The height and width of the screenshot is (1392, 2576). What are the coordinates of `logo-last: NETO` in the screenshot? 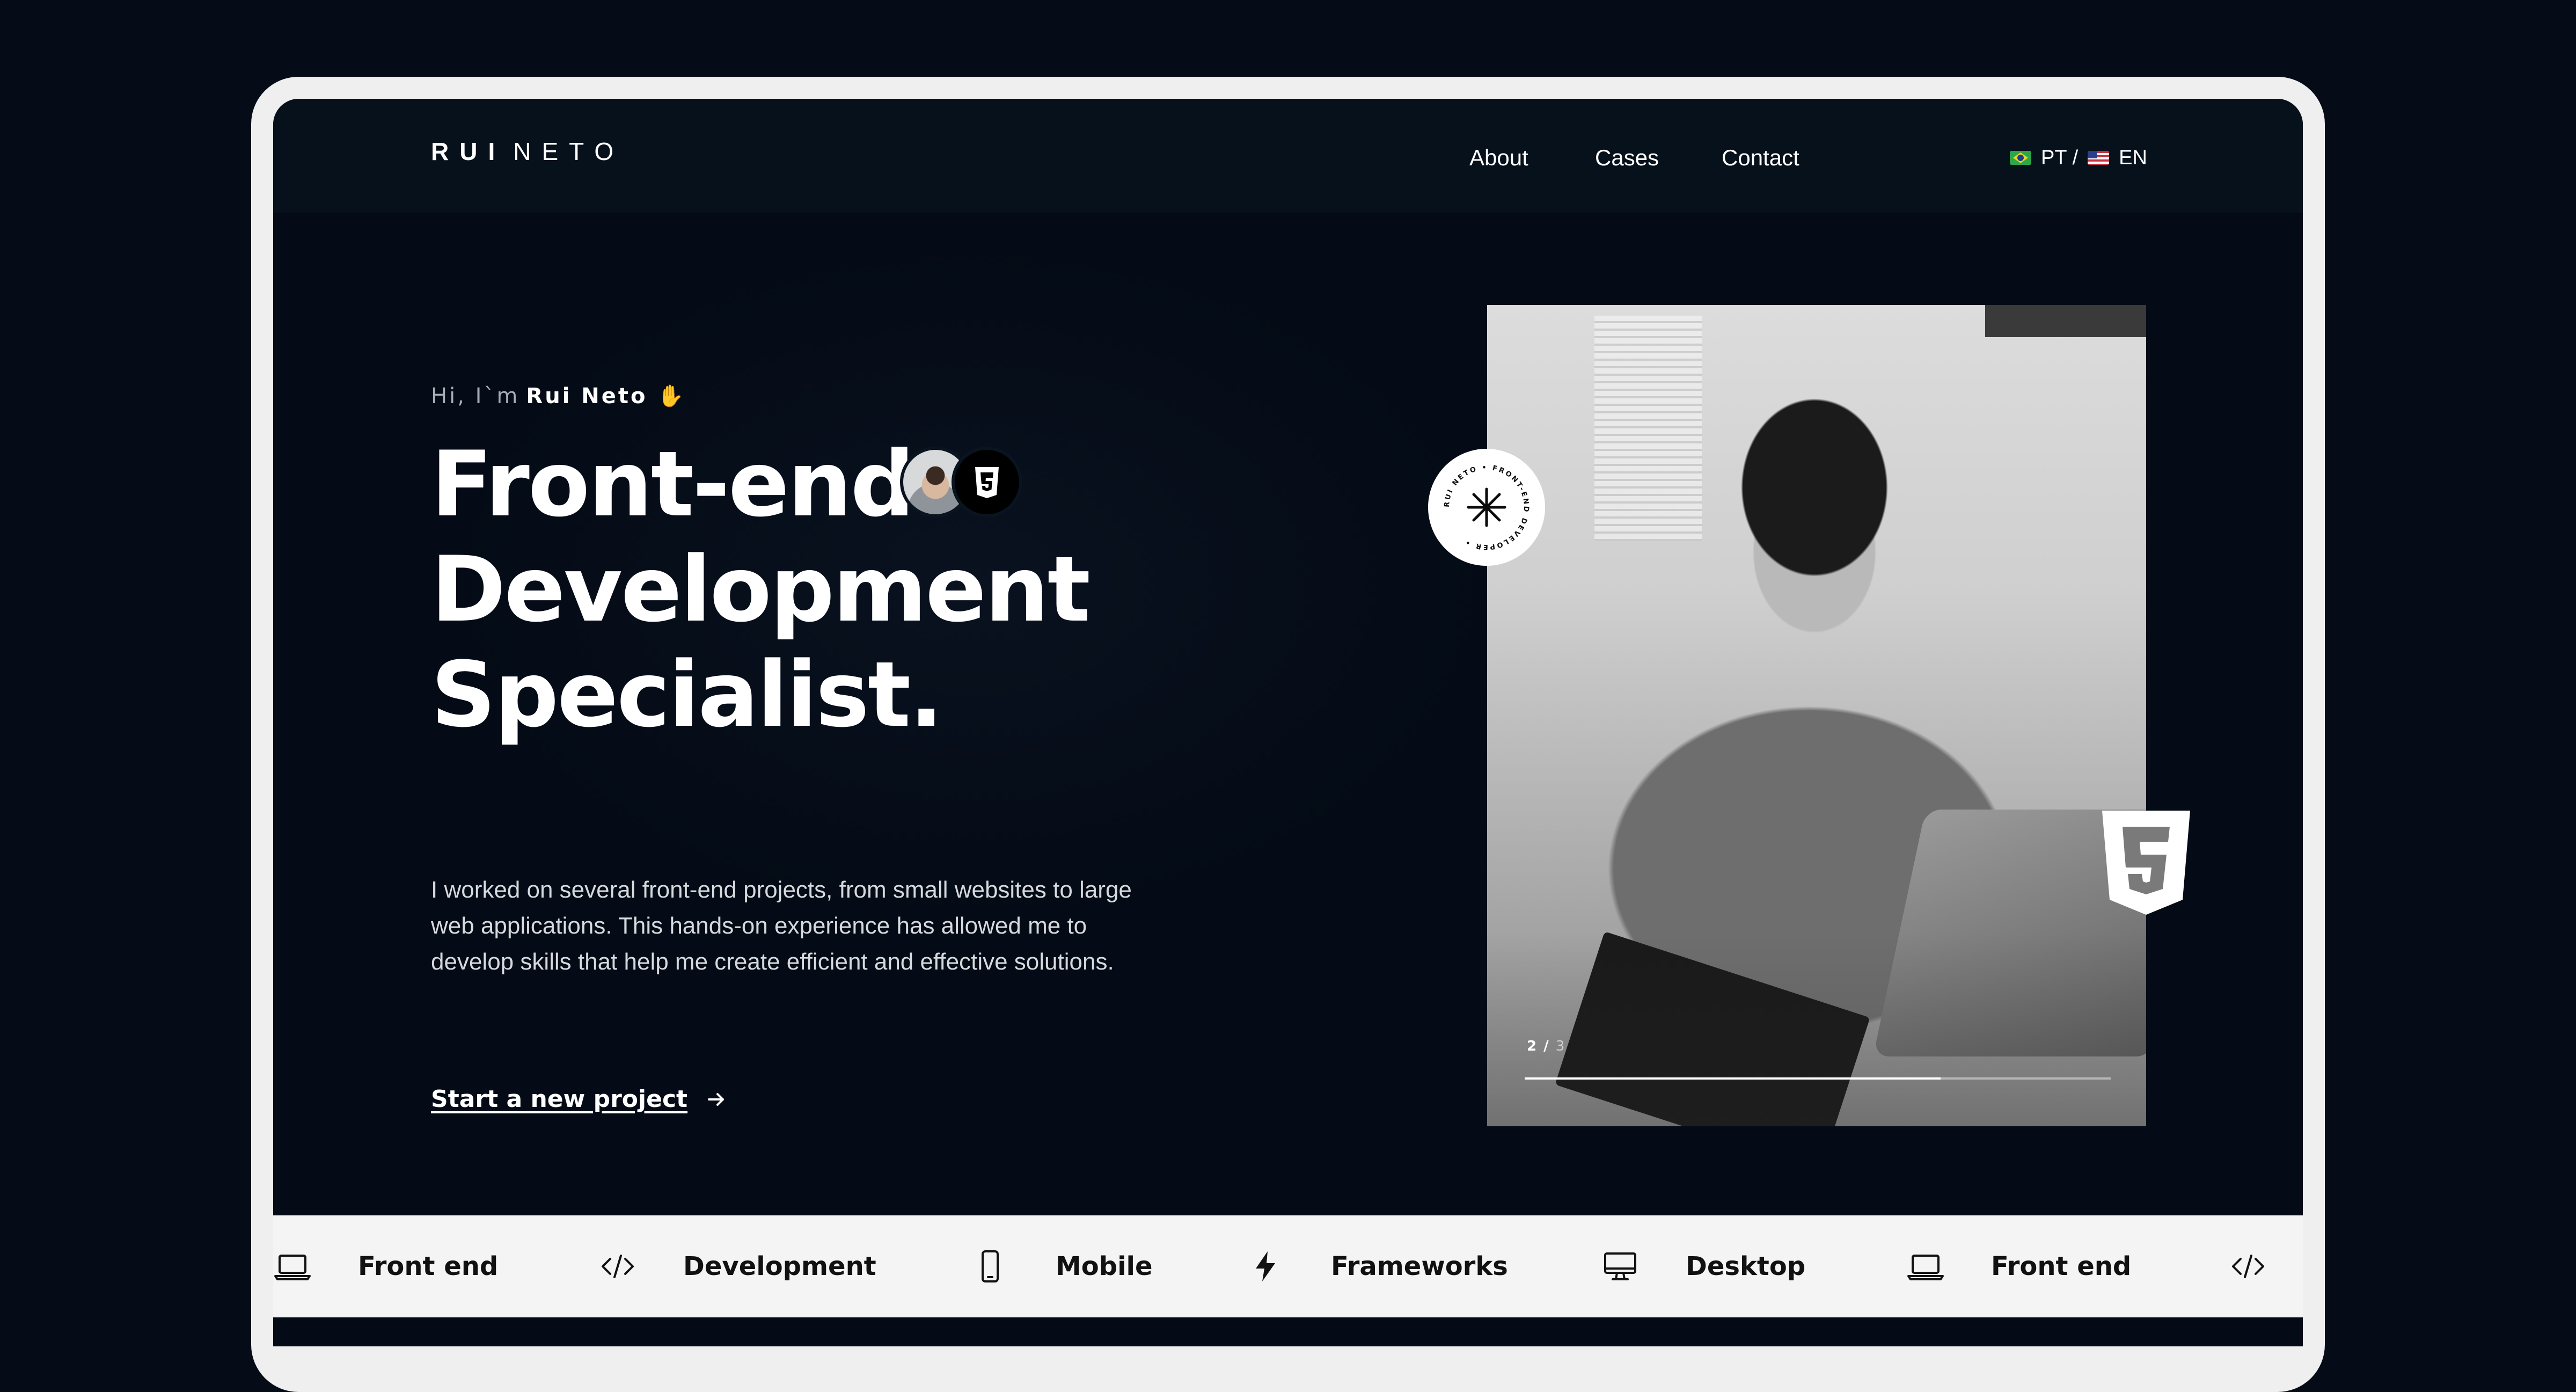 It's located at (569, 151).